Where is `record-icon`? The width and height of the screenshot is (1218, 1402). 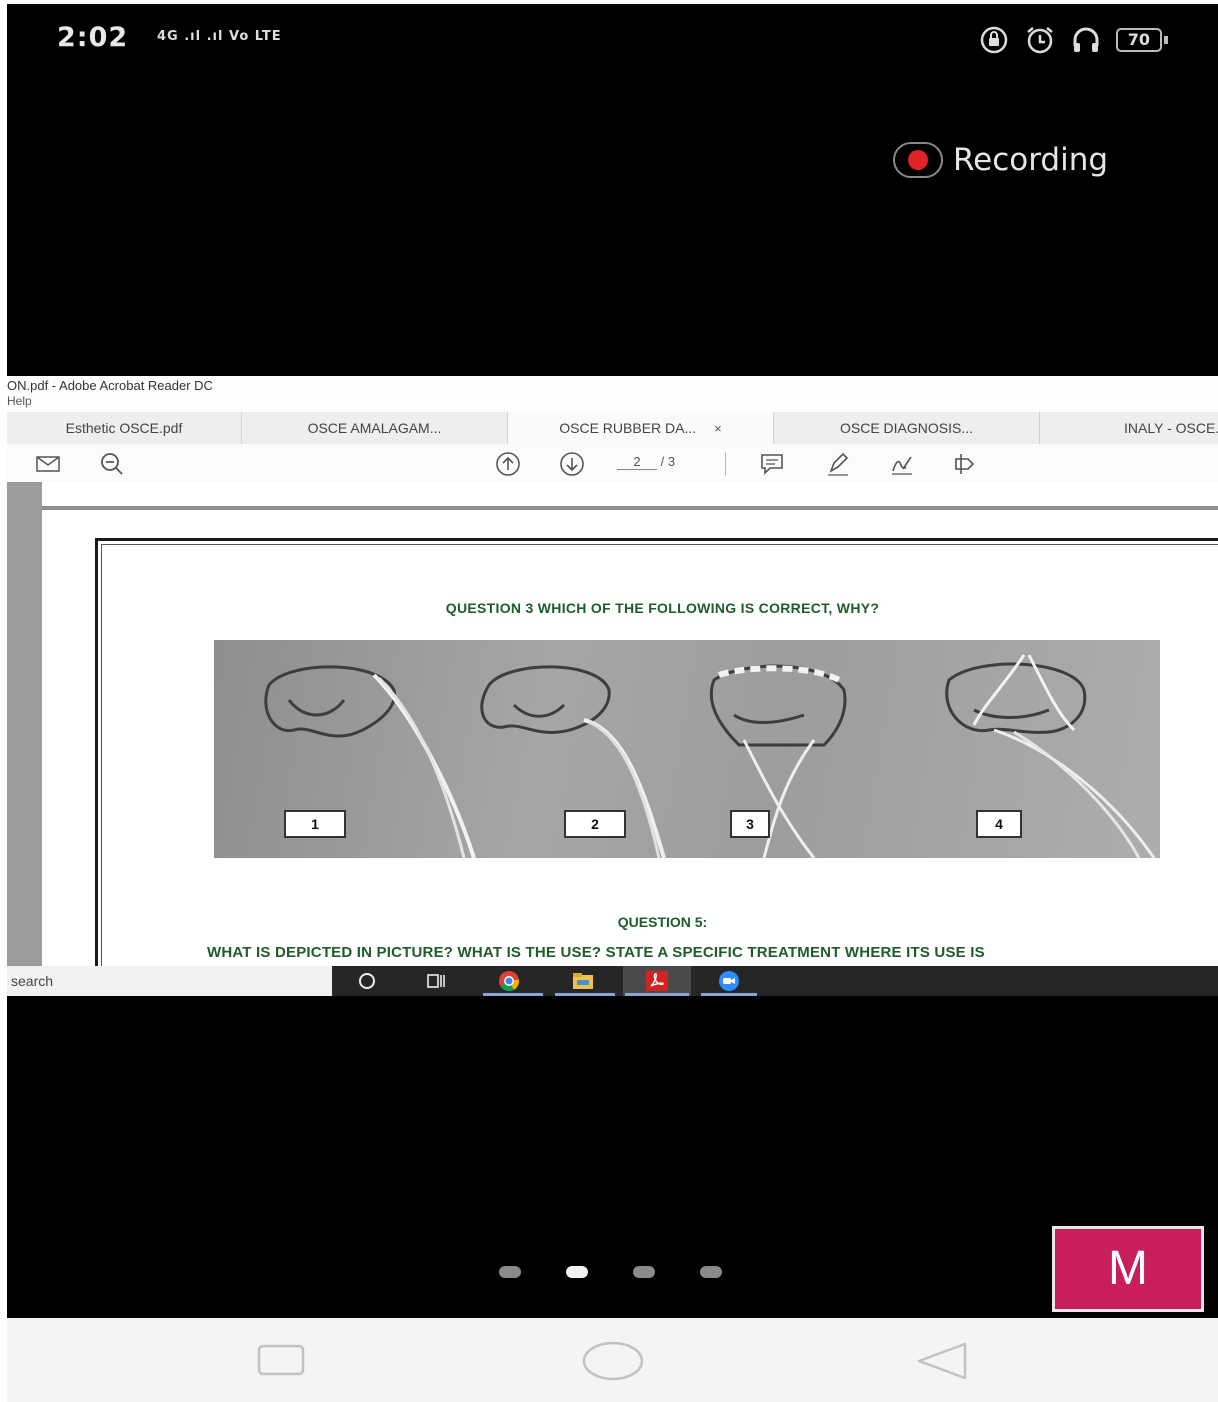 record-icon is located at coordinates (918, 160).